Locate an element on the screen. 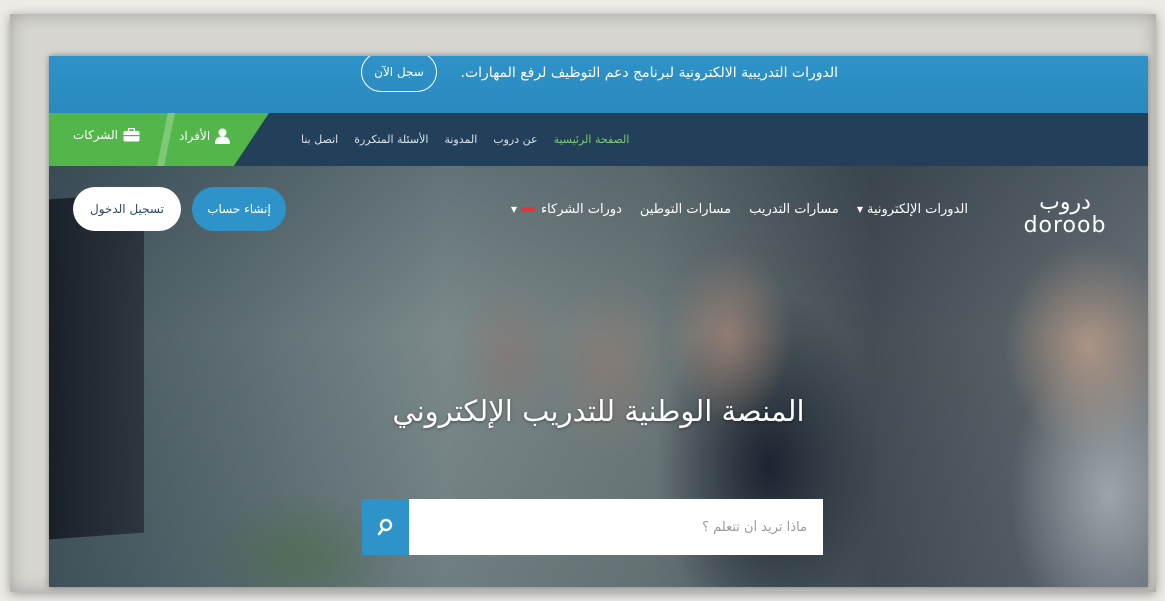  nav-localization-paths: مسارات التوطين is located at coordinates (685, 209).